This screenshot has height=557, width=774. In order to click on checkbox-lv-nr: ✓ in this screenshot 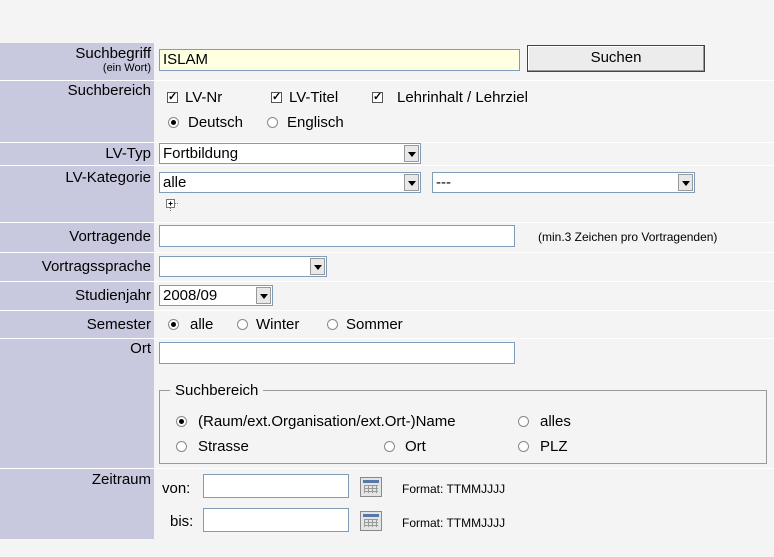, I will do `click(172, 97)`.